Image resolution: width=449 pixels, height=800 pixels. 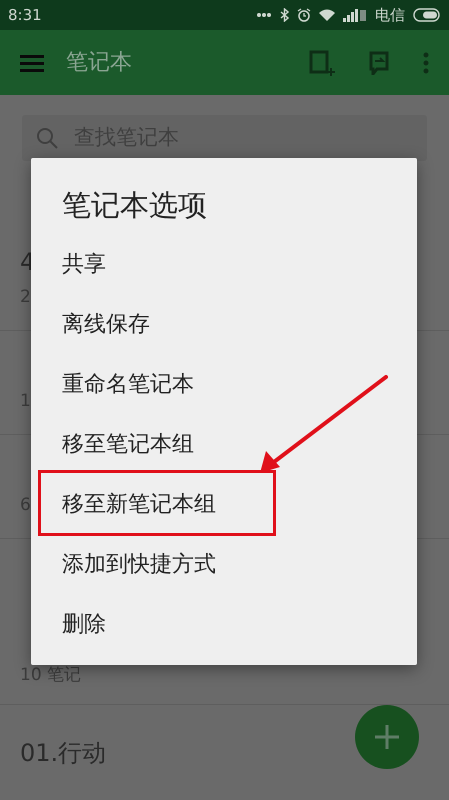 I want to click on menu-option: 移至新笔记本组, so click(x=224, y=505).